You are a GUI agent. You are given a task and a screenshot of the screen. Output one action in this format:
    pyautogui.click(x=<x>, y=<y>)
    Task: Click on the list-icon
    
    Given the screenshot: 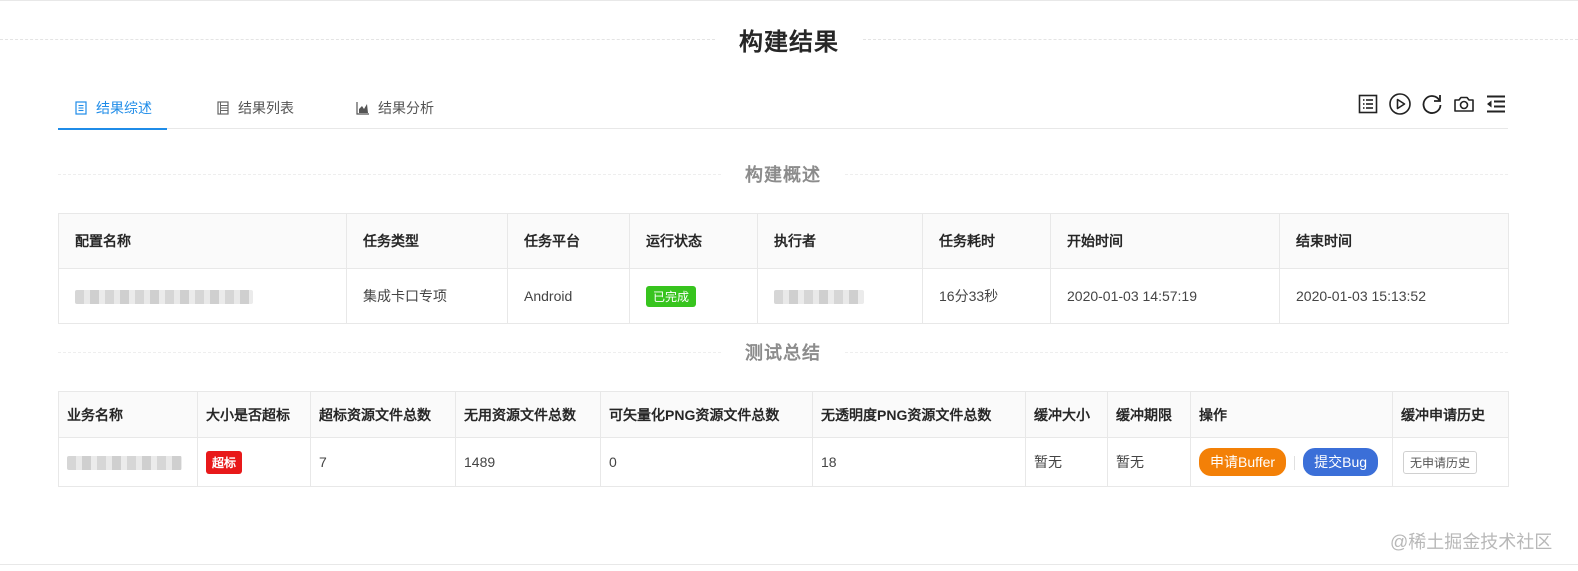 What is the action you would take?
    pyautogui.click(x=223, y=107)
    